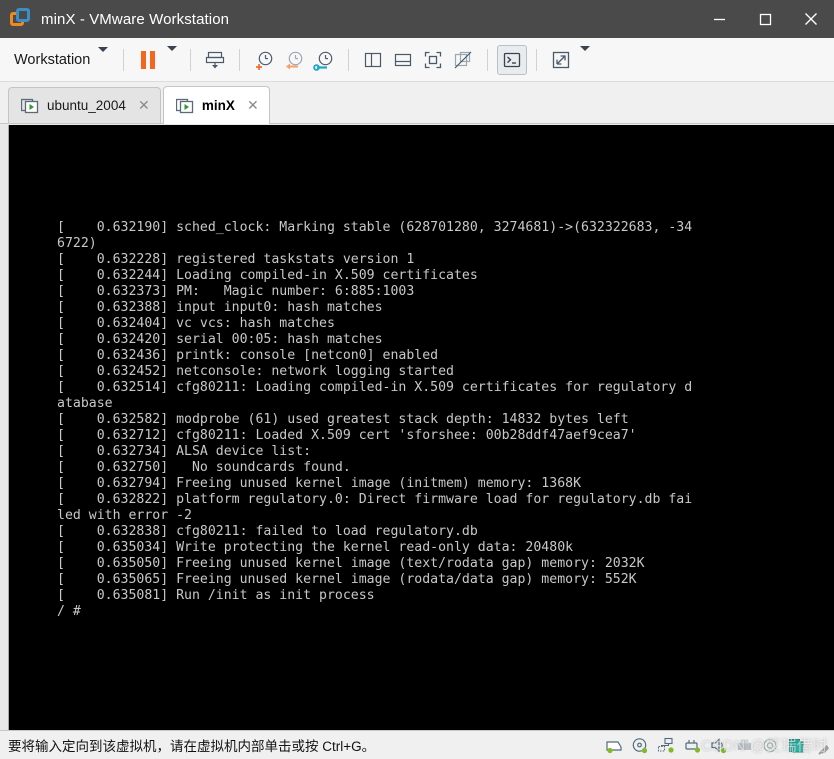 This screenshot has height=759, width=834. What do you see at coordinates (21, 19) in the screenshot?
I see `vmware-logo-icon` at bounding box center [21, 19].